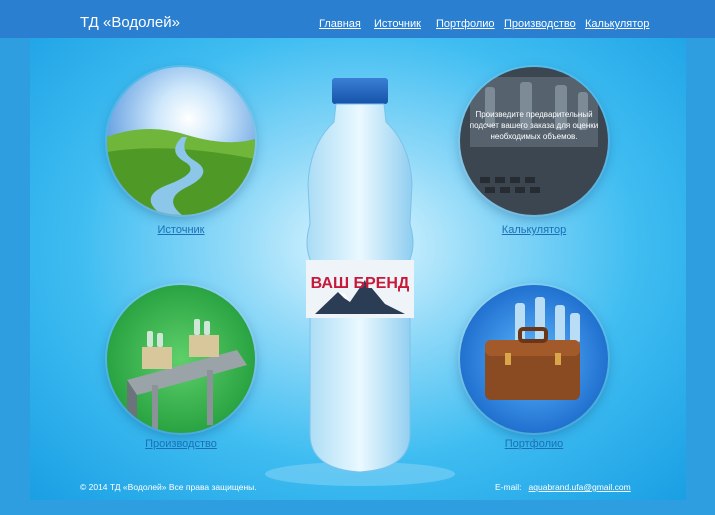 Image resolution: width=715 pixels, height=515 pixels. What do you see at coordinates (130, 22) in the screenshot?
I see `site-title: ТД «Водолей»` at bounding box center [130, 22].